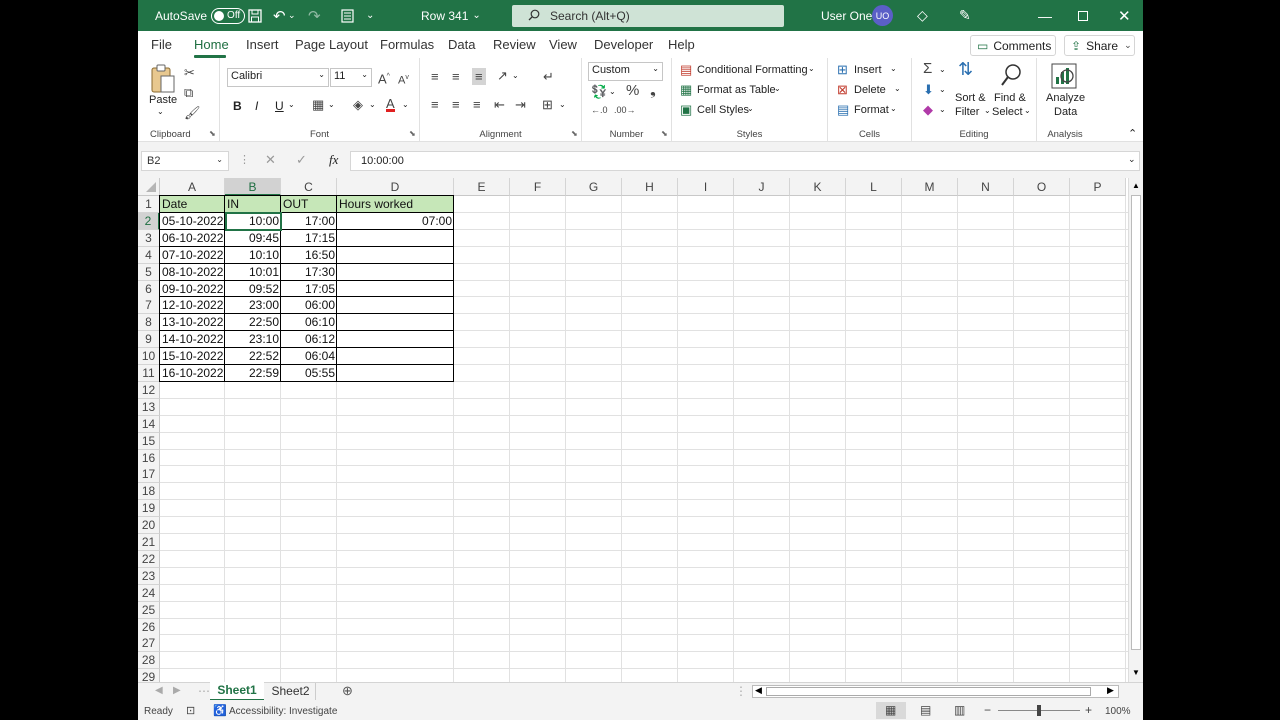 The height and width of the screenshot is (720, 1280). I want to click on row-header-8: 8, so click(149, 323).